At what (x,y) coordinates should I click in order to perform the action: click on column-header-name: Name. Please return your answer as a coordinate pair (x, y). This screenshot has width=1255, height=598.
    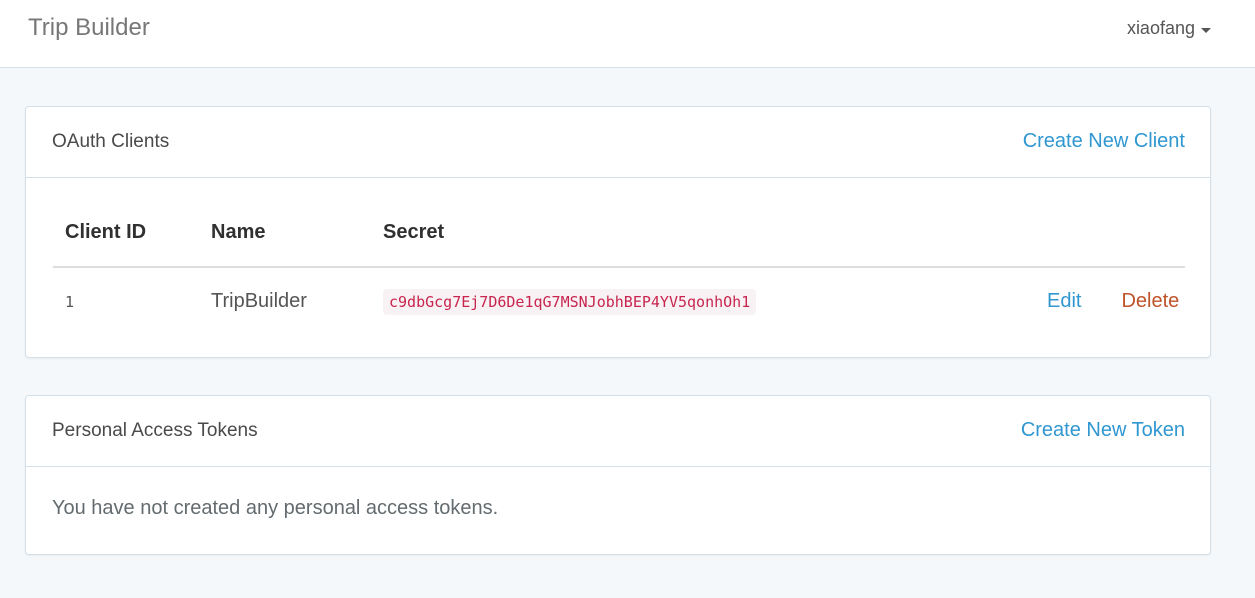
    Looking at the image, I should click on (238, 232).